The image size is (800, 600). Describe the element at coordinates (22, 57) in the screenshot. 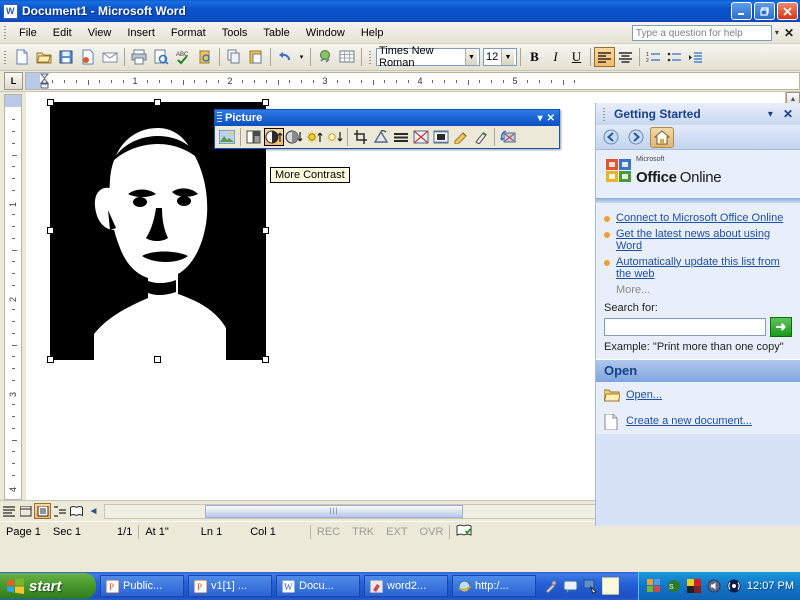

I see `new-document-button` at that location.